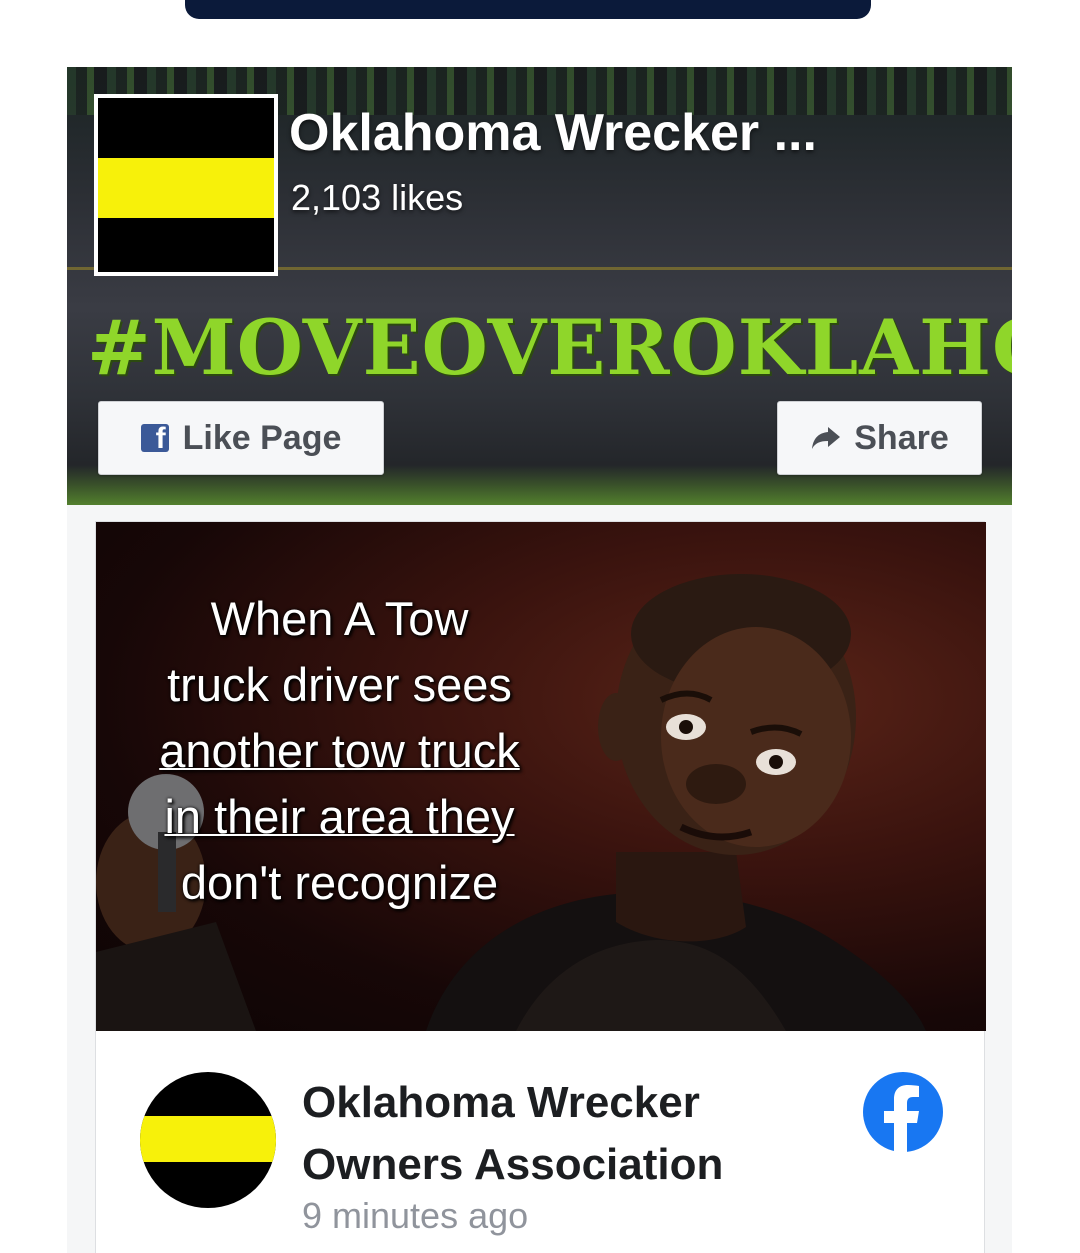 The width and height of the screenshot is (1080, 1253). I want to click on meme-line: another tow truck, so click(339, 750).